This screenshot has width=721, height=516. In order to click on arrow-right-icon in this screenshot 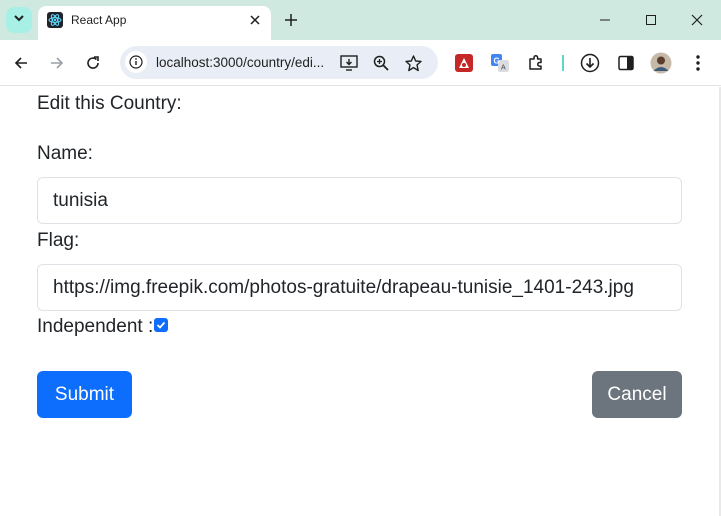, I will do `click(57, 63)`.